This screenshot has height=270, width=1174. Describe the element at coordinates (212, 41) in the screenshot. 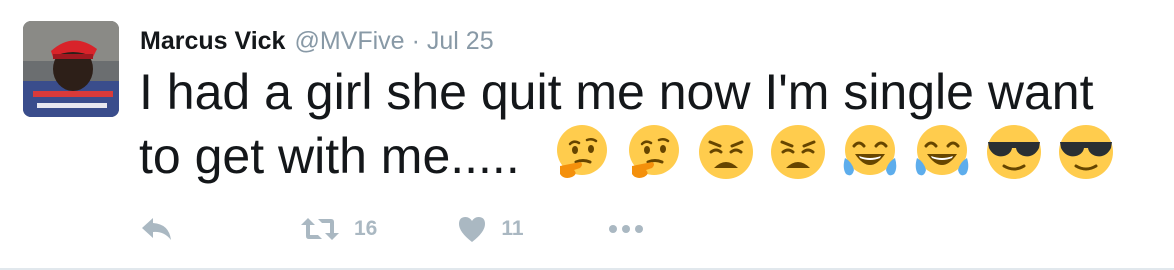

I see `author-name: Marcus Vick` at that location.